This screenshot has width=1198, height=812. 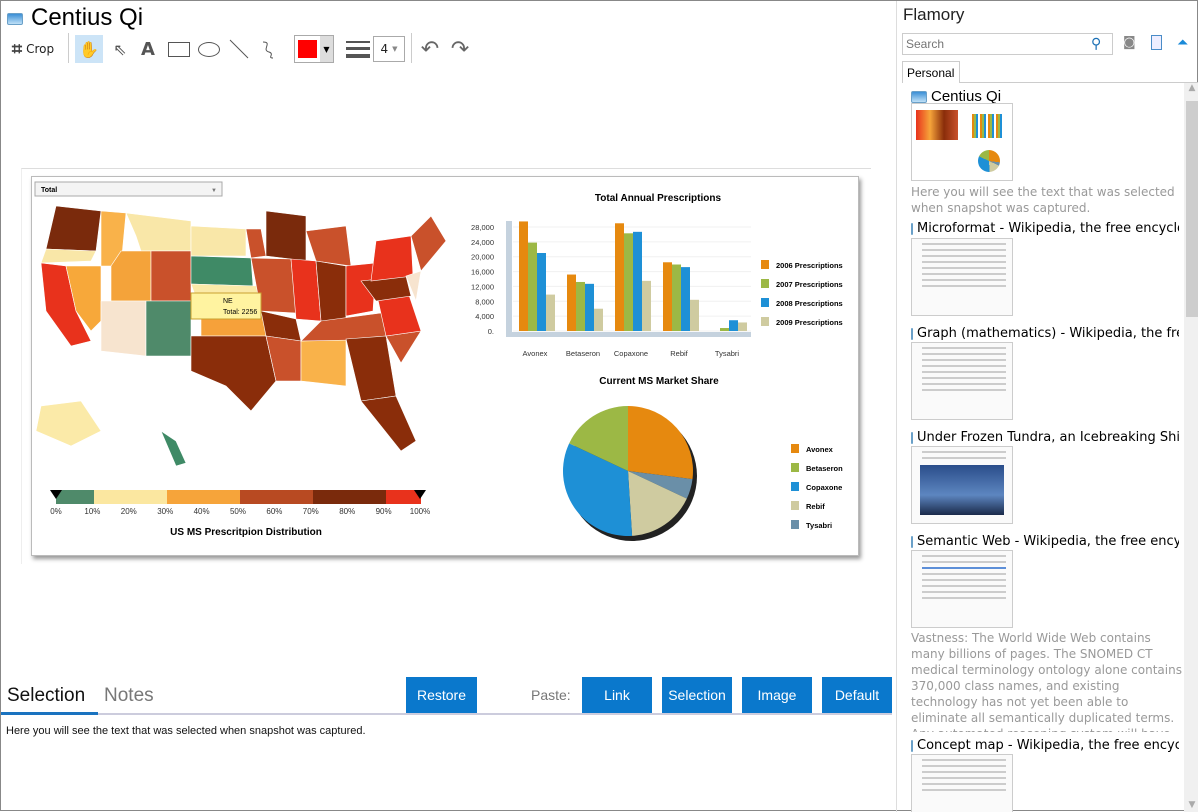 What do you see at coordinates (311, 511) in the screenshot?
I see `scale-label: 70%` at bounding box center [311, 511].